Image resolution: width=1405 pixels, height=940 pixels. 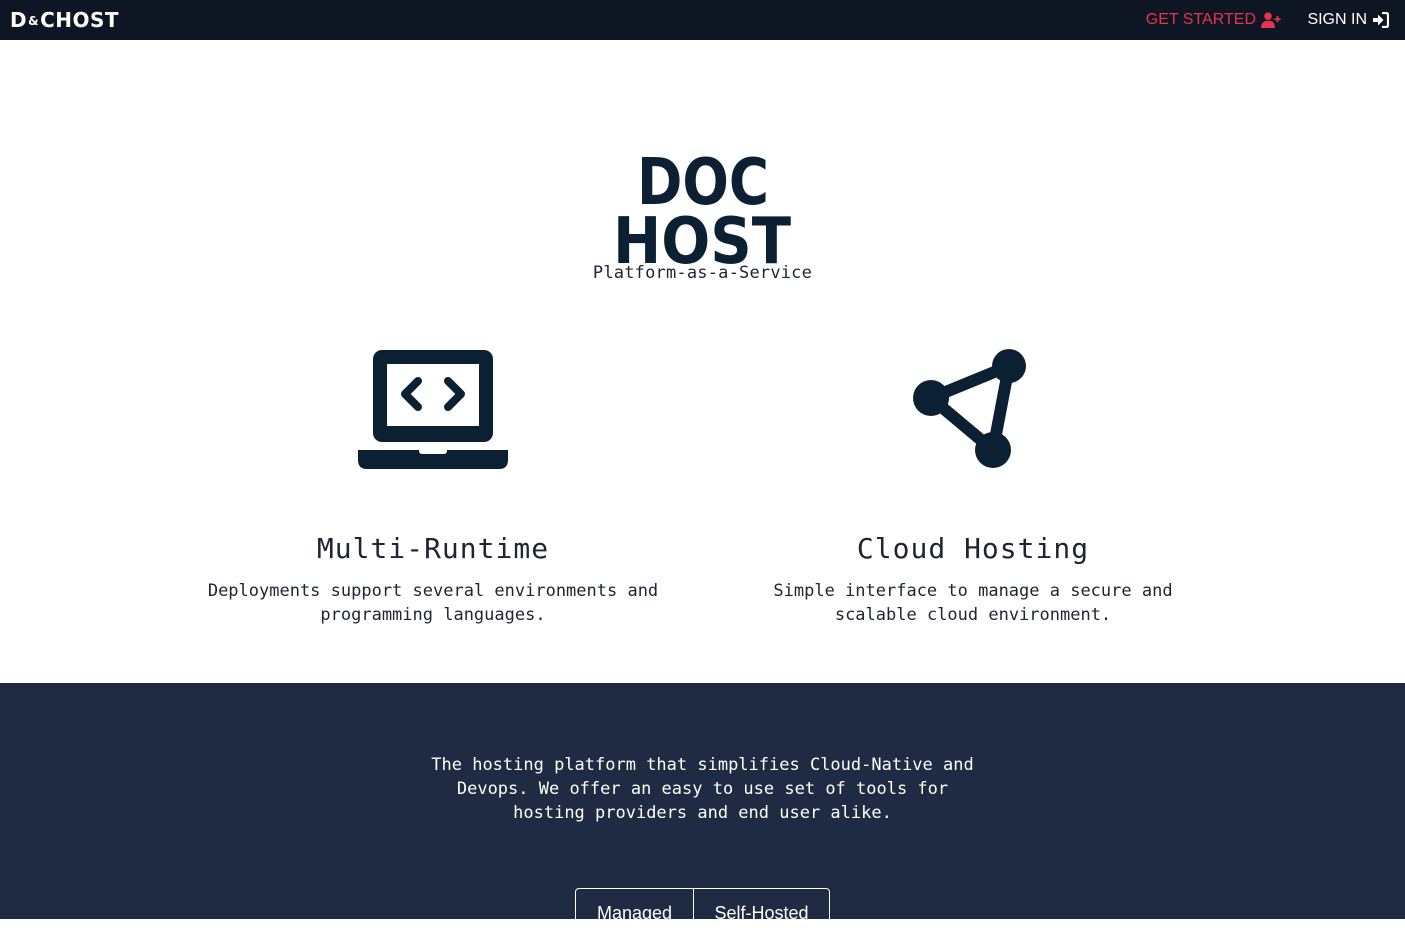 I want to click on user-plus-icon, so click(x=1271, y=20).